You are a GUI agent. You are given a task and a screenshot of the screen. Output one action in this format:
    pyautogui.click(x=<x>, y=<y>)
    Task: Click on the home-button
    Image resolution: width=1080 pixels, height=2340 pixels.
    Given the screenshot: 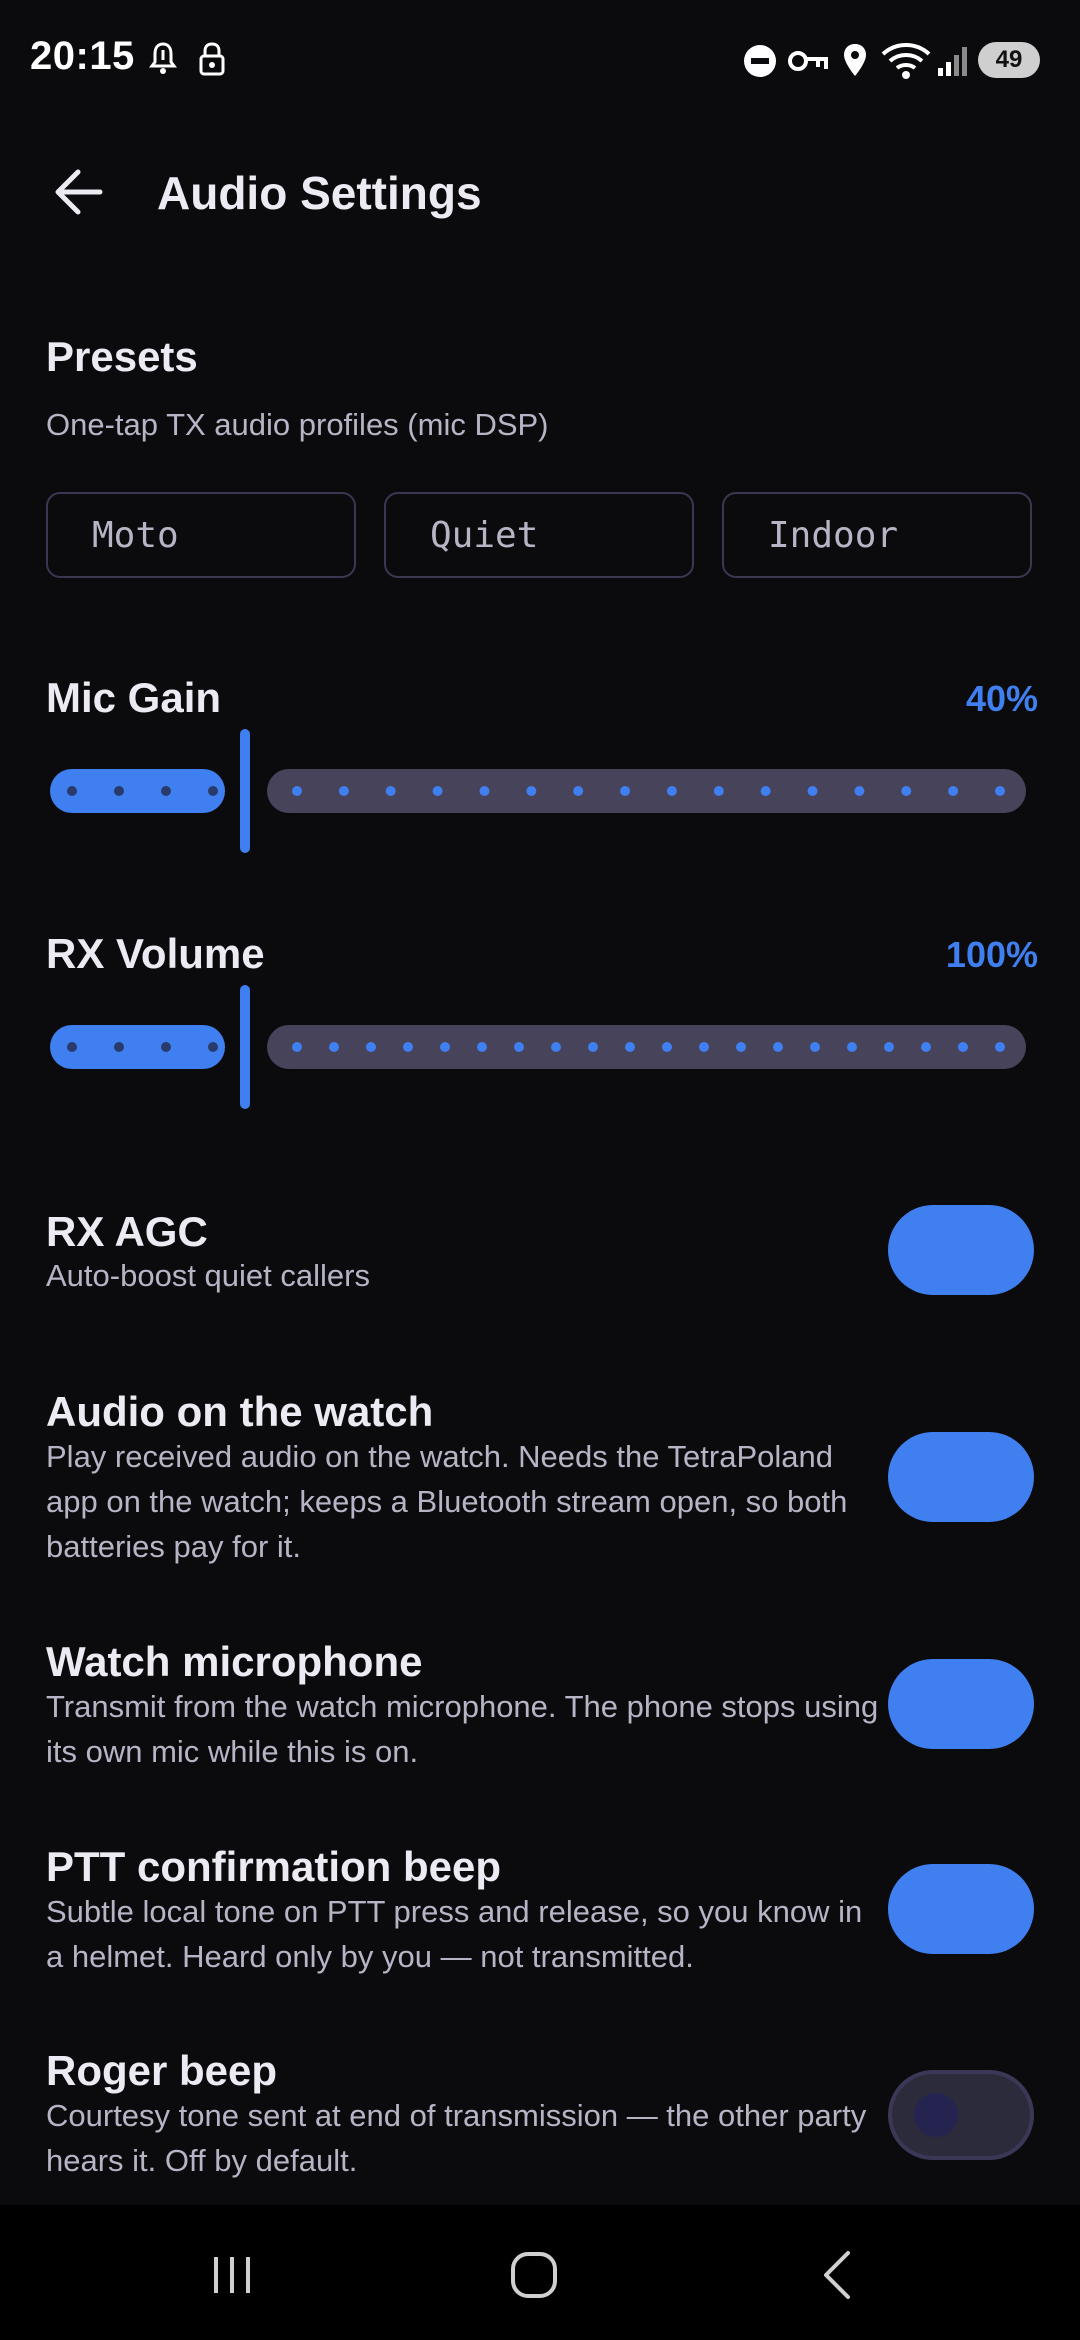 What is the action you would take?
    pyautogui.click(x=534, y=2275)
    